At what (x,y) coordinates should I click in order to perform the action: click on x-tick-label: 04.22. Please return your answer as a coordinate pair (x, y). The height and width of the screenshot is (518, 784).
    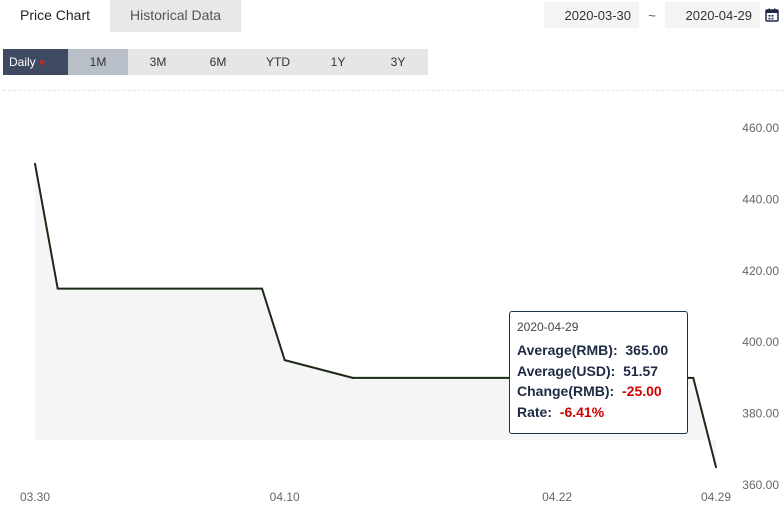
    Looking at the image, I should click on (557, 497).